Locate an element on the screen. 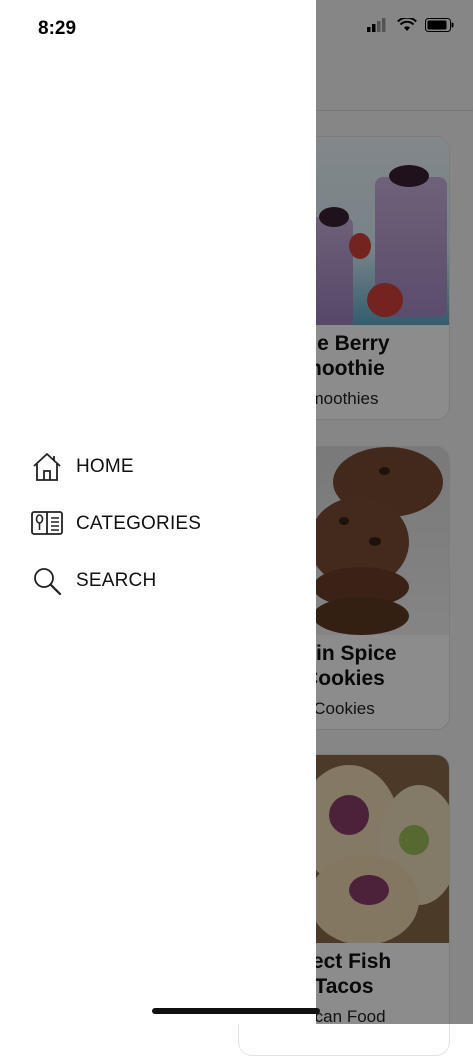 The width and height of the screenshot is (473, 1056). drawer-menu: HOME CATEGORIES SEARCH is located at coordinates (115, 523).